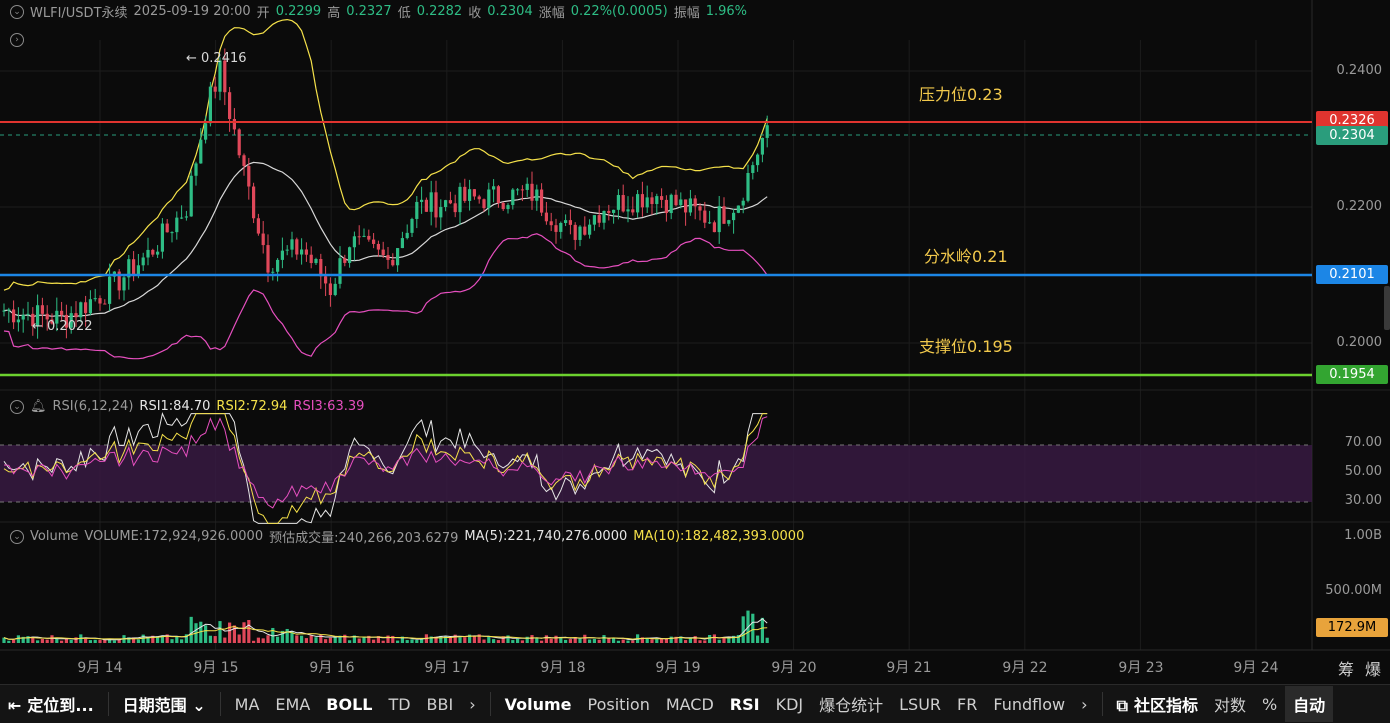  Describe the element at coordinates (686, 13) in the screenshot. I see `amplitude-label: 振幅` at that location.